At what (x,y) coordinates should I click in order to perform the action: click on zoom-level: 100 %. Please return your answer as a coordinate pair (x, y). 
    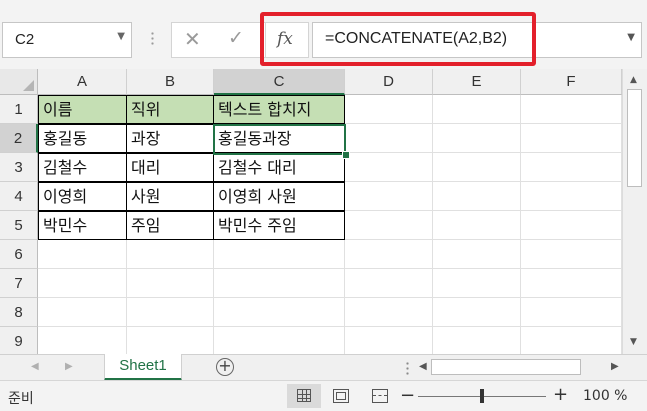
    Looking at the image, I should click on (605, 396).